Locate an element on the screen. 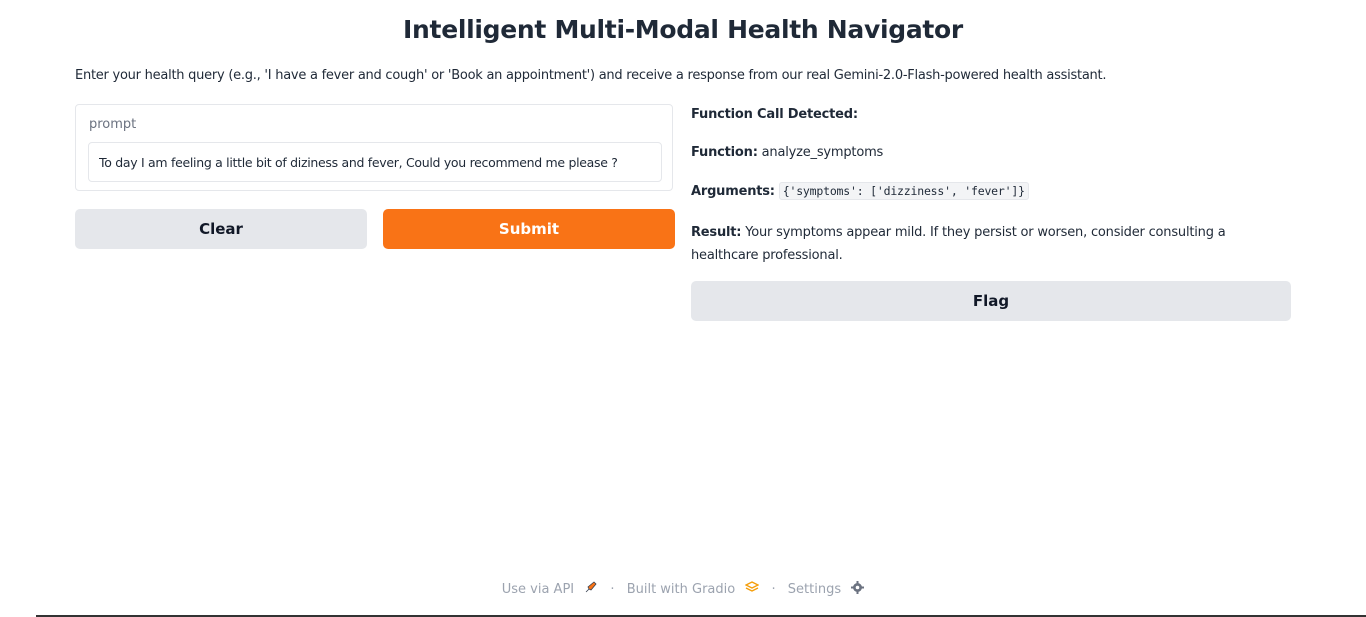  clear-button: Clear is located at coordinates (221, 229).